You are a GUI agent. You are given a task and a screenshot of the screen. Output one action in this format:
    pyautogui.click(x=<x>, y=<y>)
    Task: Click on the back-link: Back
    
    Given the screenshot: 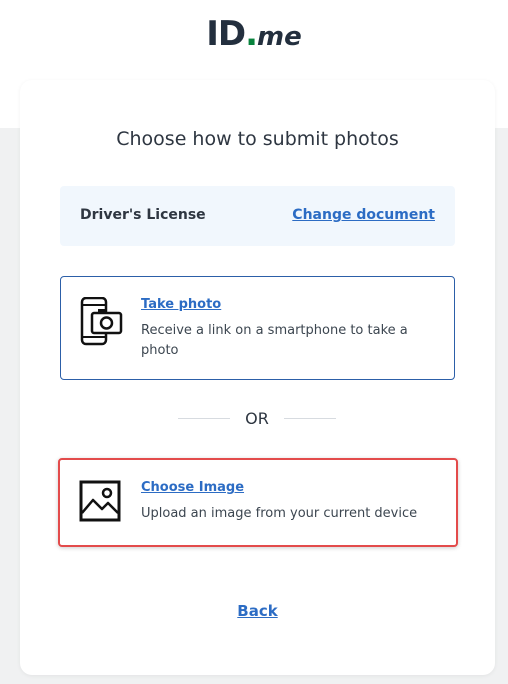 What is the action you would take?
    pyautogui.click(x=254, y=611)
    